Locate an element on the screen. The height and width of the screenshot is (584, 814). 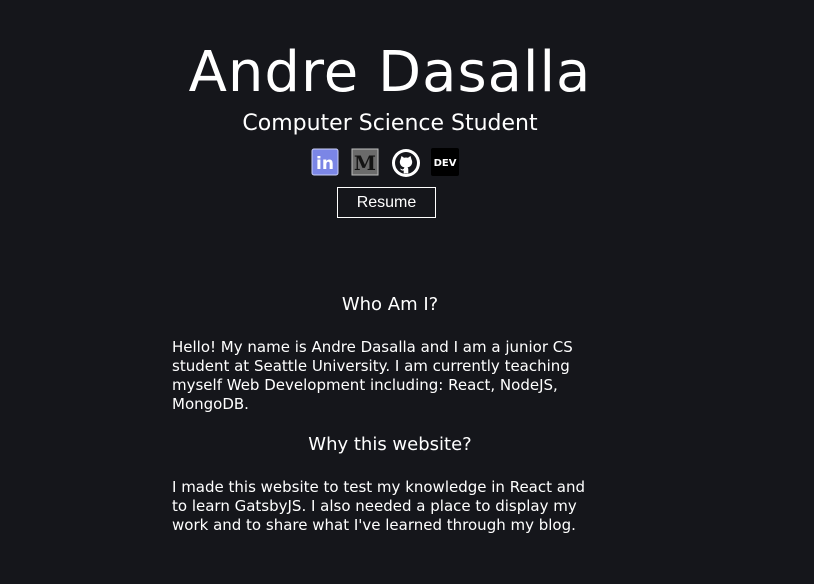
linkedin-icon: in is located at coordinates (325, 162).